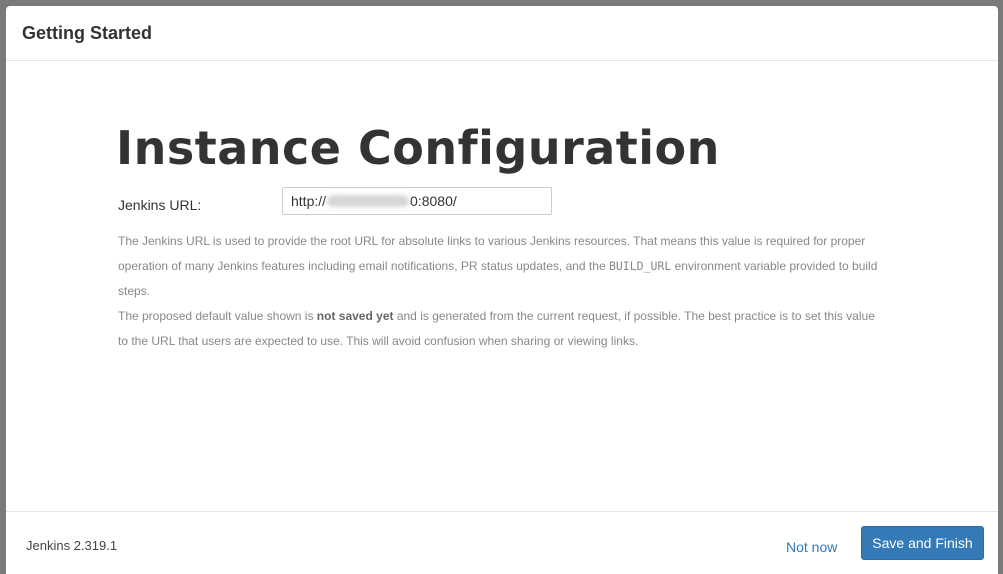 This screenshot has height=574, width=1003. Describe the element at coordinates (640, 266) in the screenshot. I see `build-url-code: BUILD_URL` at that location.